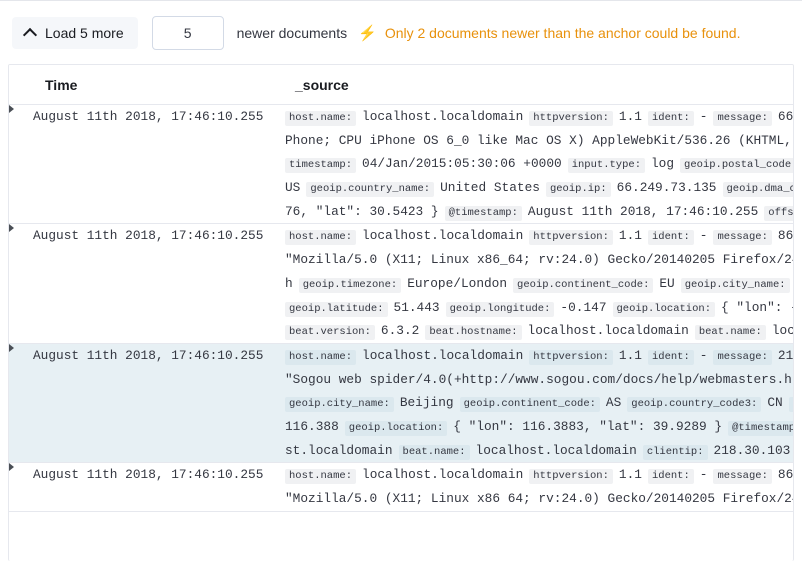 The image size is (802, 562). Describe the element at coordinates (667, 283) in the screenshot. I see `field-value: EU` at that location.